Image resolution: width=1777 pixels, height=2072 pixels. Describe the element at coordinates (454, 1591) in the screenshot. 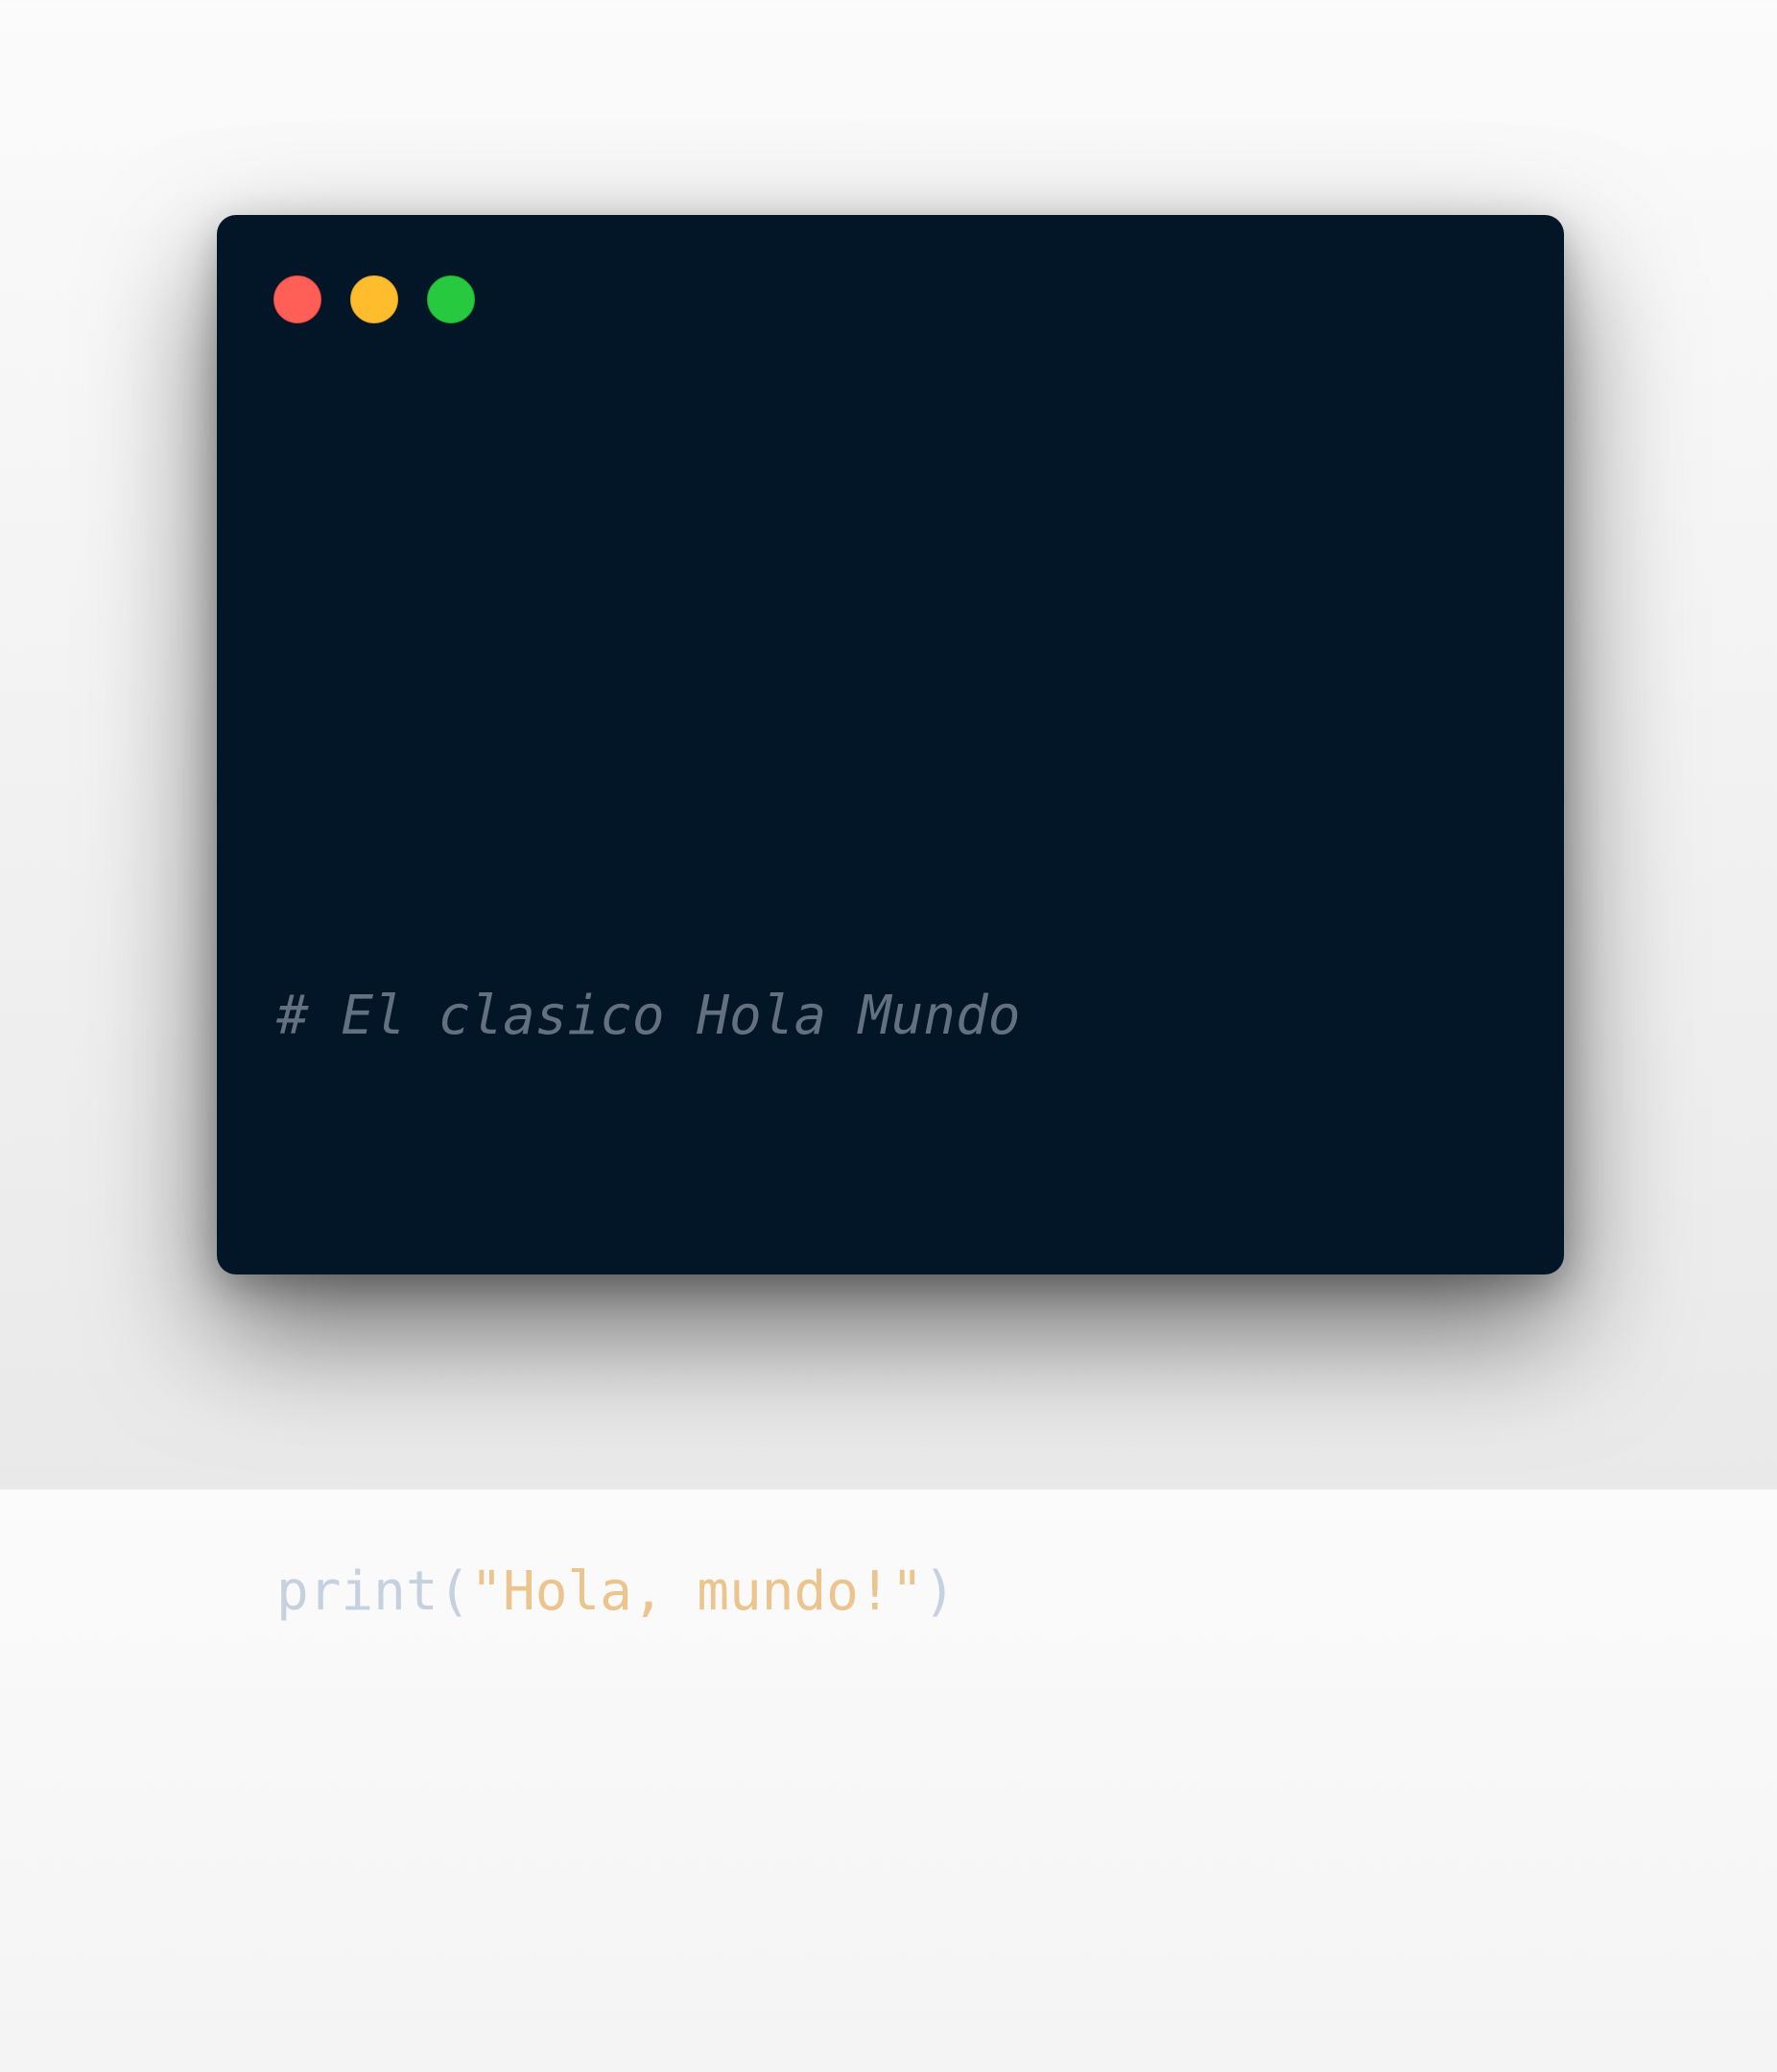

I see `code-open-paren: (` at that location.